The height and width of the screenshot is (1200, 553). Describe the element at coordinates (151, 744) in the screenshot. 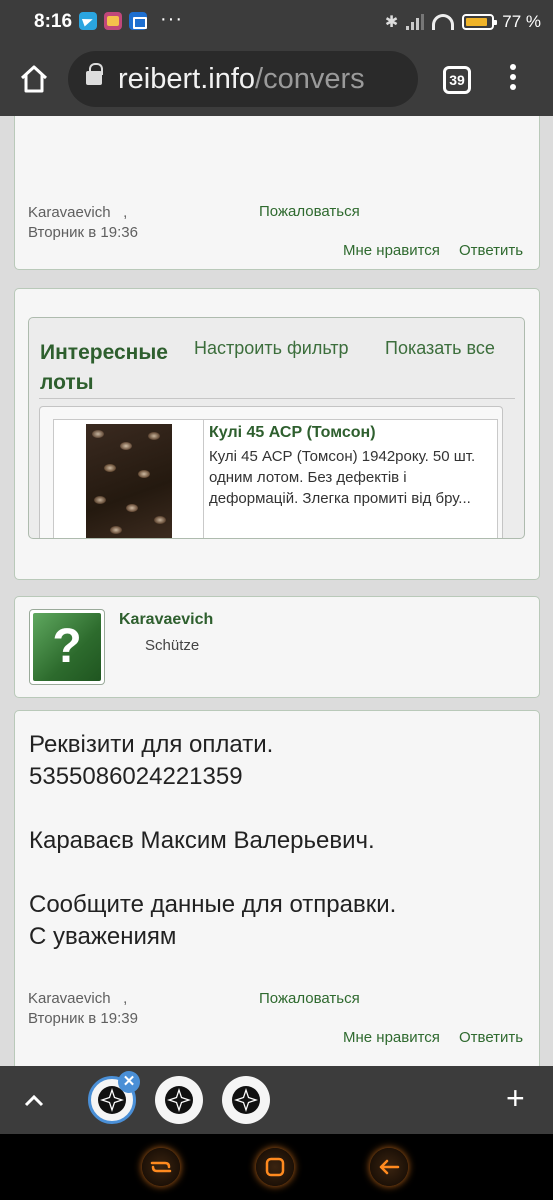

I see `message-line: Реквізити для оплати.` at that location.